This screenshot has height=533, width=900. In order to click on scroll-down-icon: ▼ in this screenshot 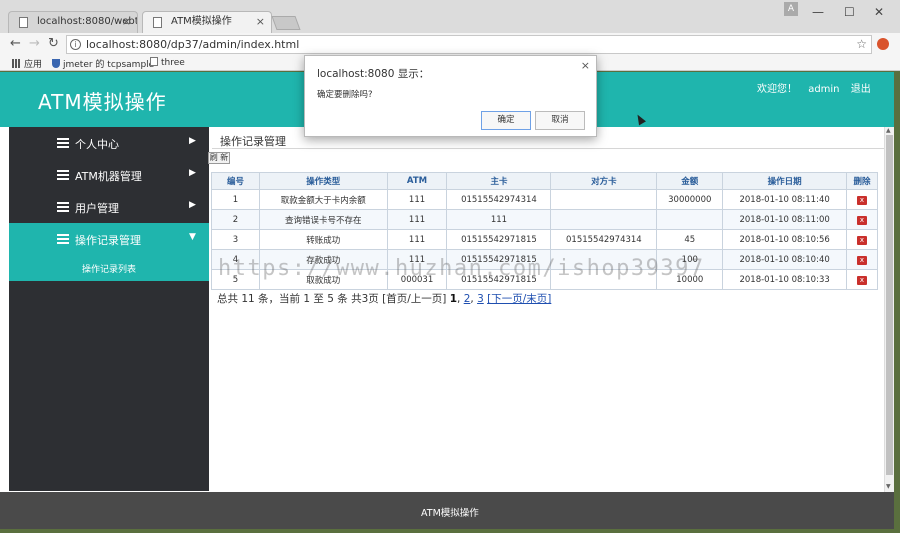, I will do `click(888, 486)`.